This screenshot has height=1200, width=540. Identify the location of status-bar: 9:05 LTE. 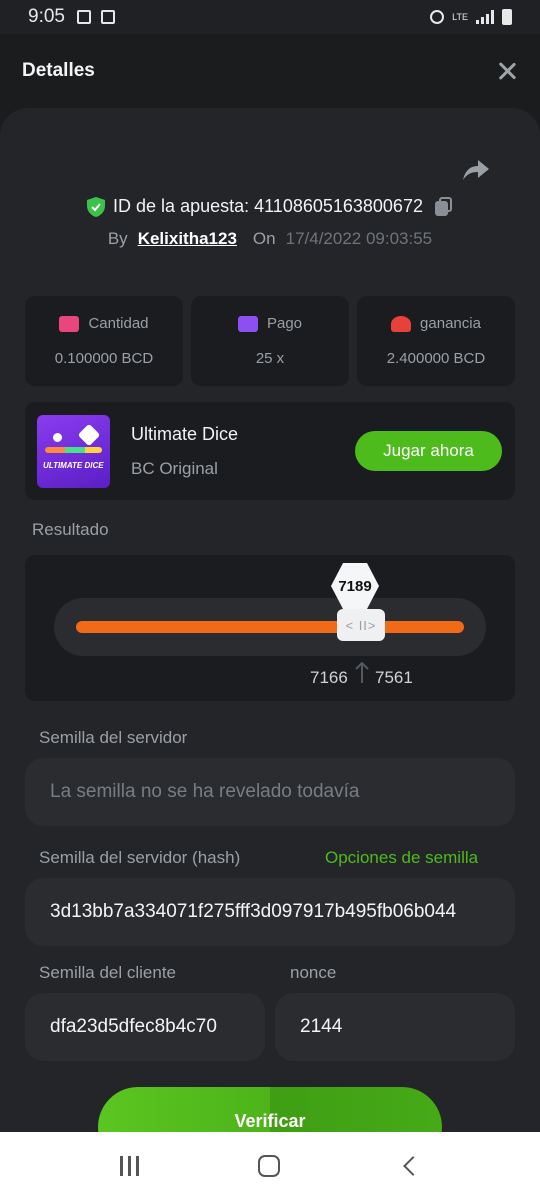
(270, 17).